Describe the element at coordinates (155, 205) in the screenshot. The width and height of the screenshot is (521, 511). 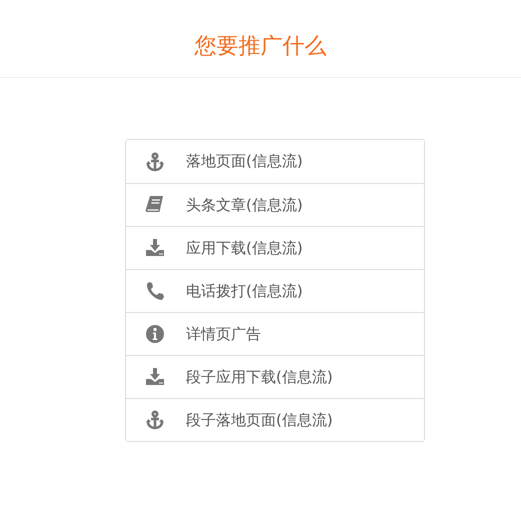
I see `book-icon` at that location.